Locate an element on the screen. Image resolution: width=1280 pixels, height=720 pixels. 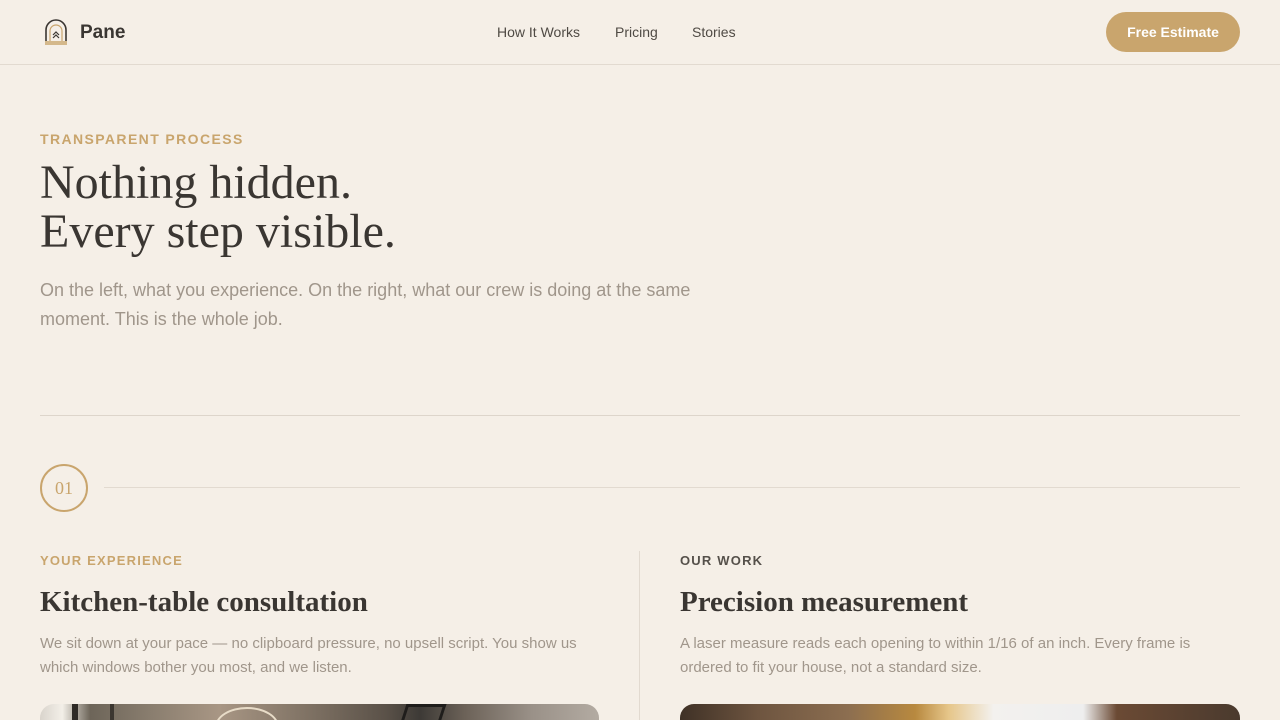
nav-link-stories: Stories is located at coordinates (714, 32).